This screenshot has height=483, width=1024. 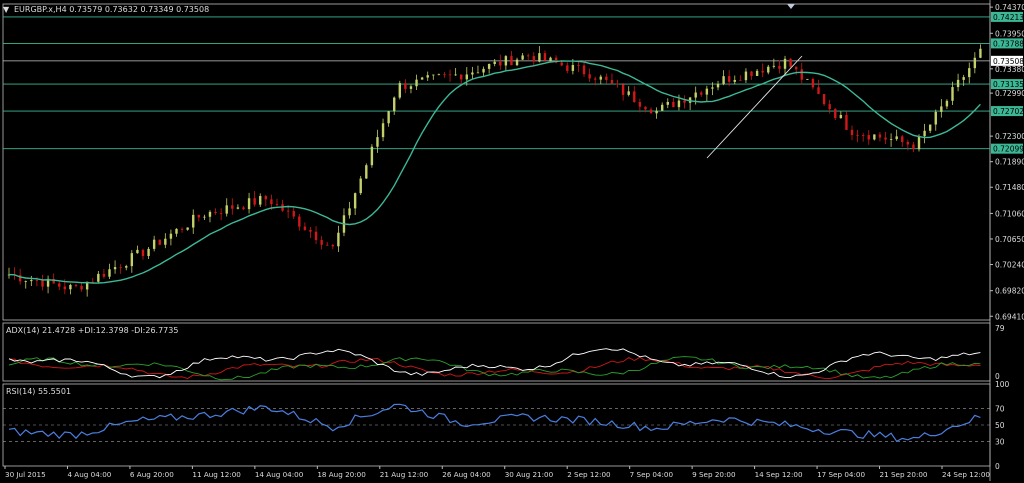 What do you see at coordinates (152, 474) in the screenshot?
I see `time-tick-label: 6 Aug 20:00` at bounding box center [152, 474].